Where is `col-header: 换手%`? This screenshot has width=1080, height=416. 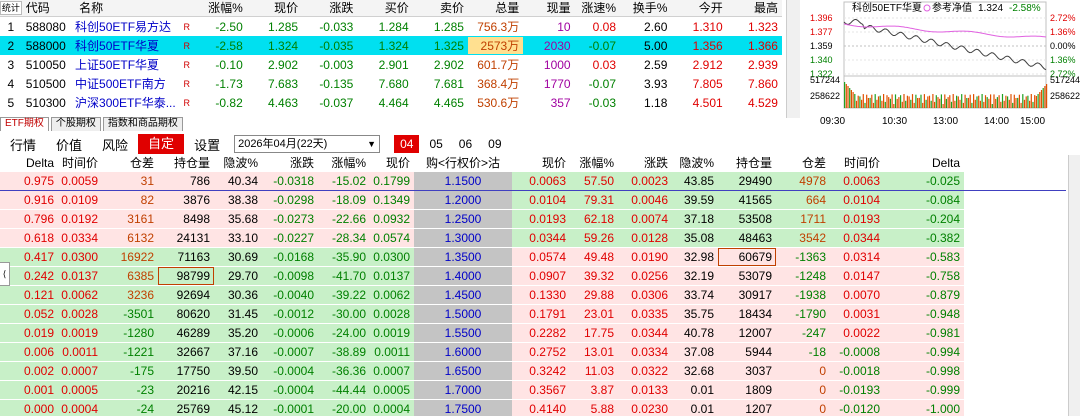 col-header: 换手% is located at coordinates (645, 8).